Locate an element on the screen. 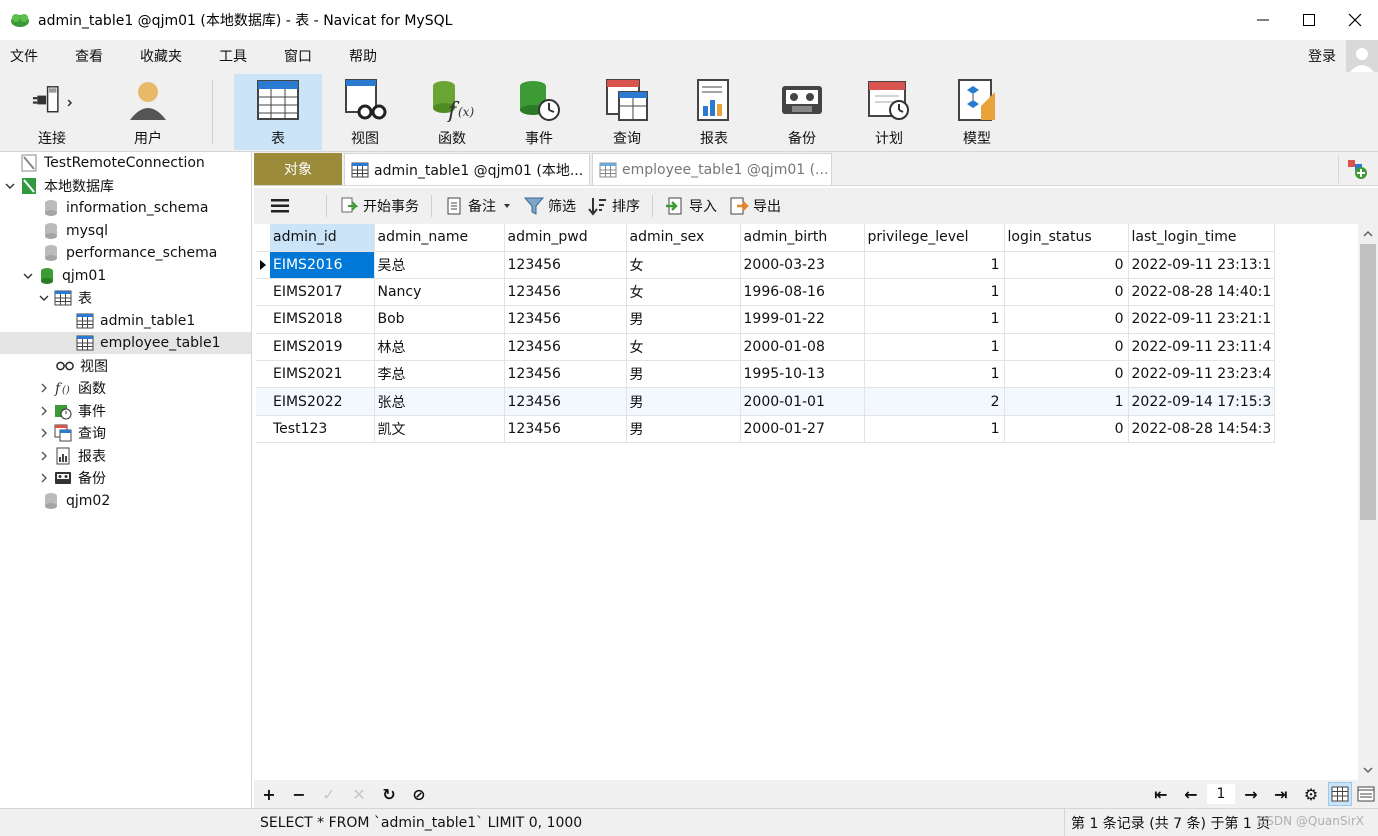  menu-tools: 工具 is located at coordinates (234, 56).